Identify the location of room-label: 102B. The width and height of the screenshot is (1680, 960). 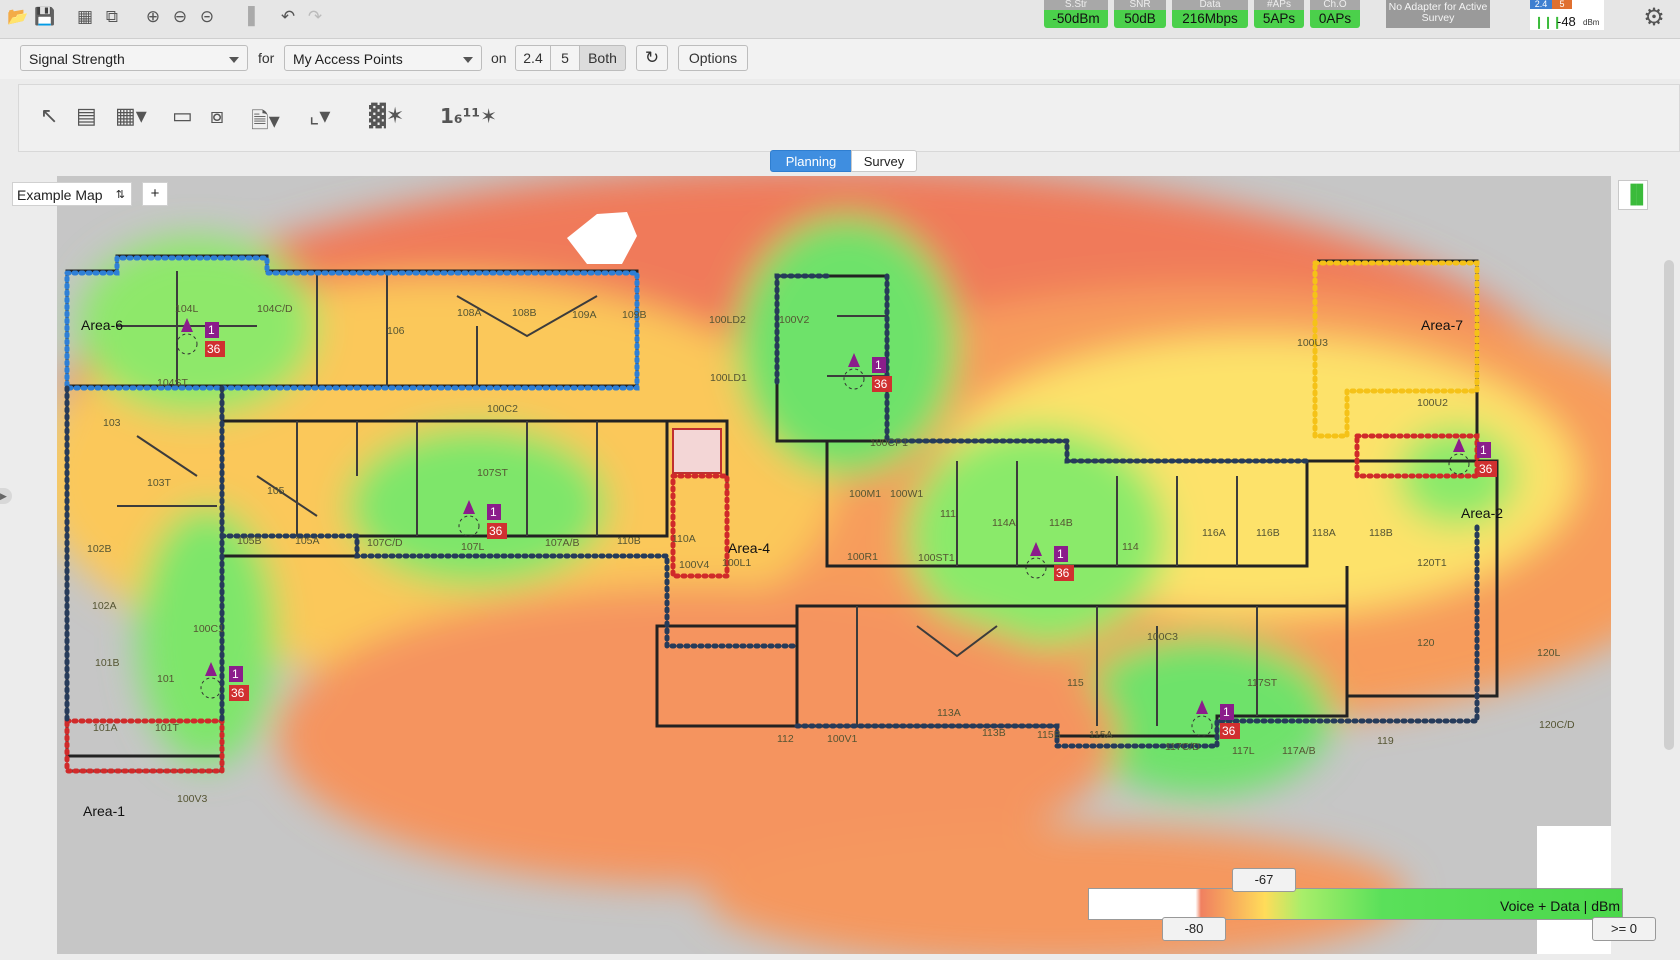
(99, 549).